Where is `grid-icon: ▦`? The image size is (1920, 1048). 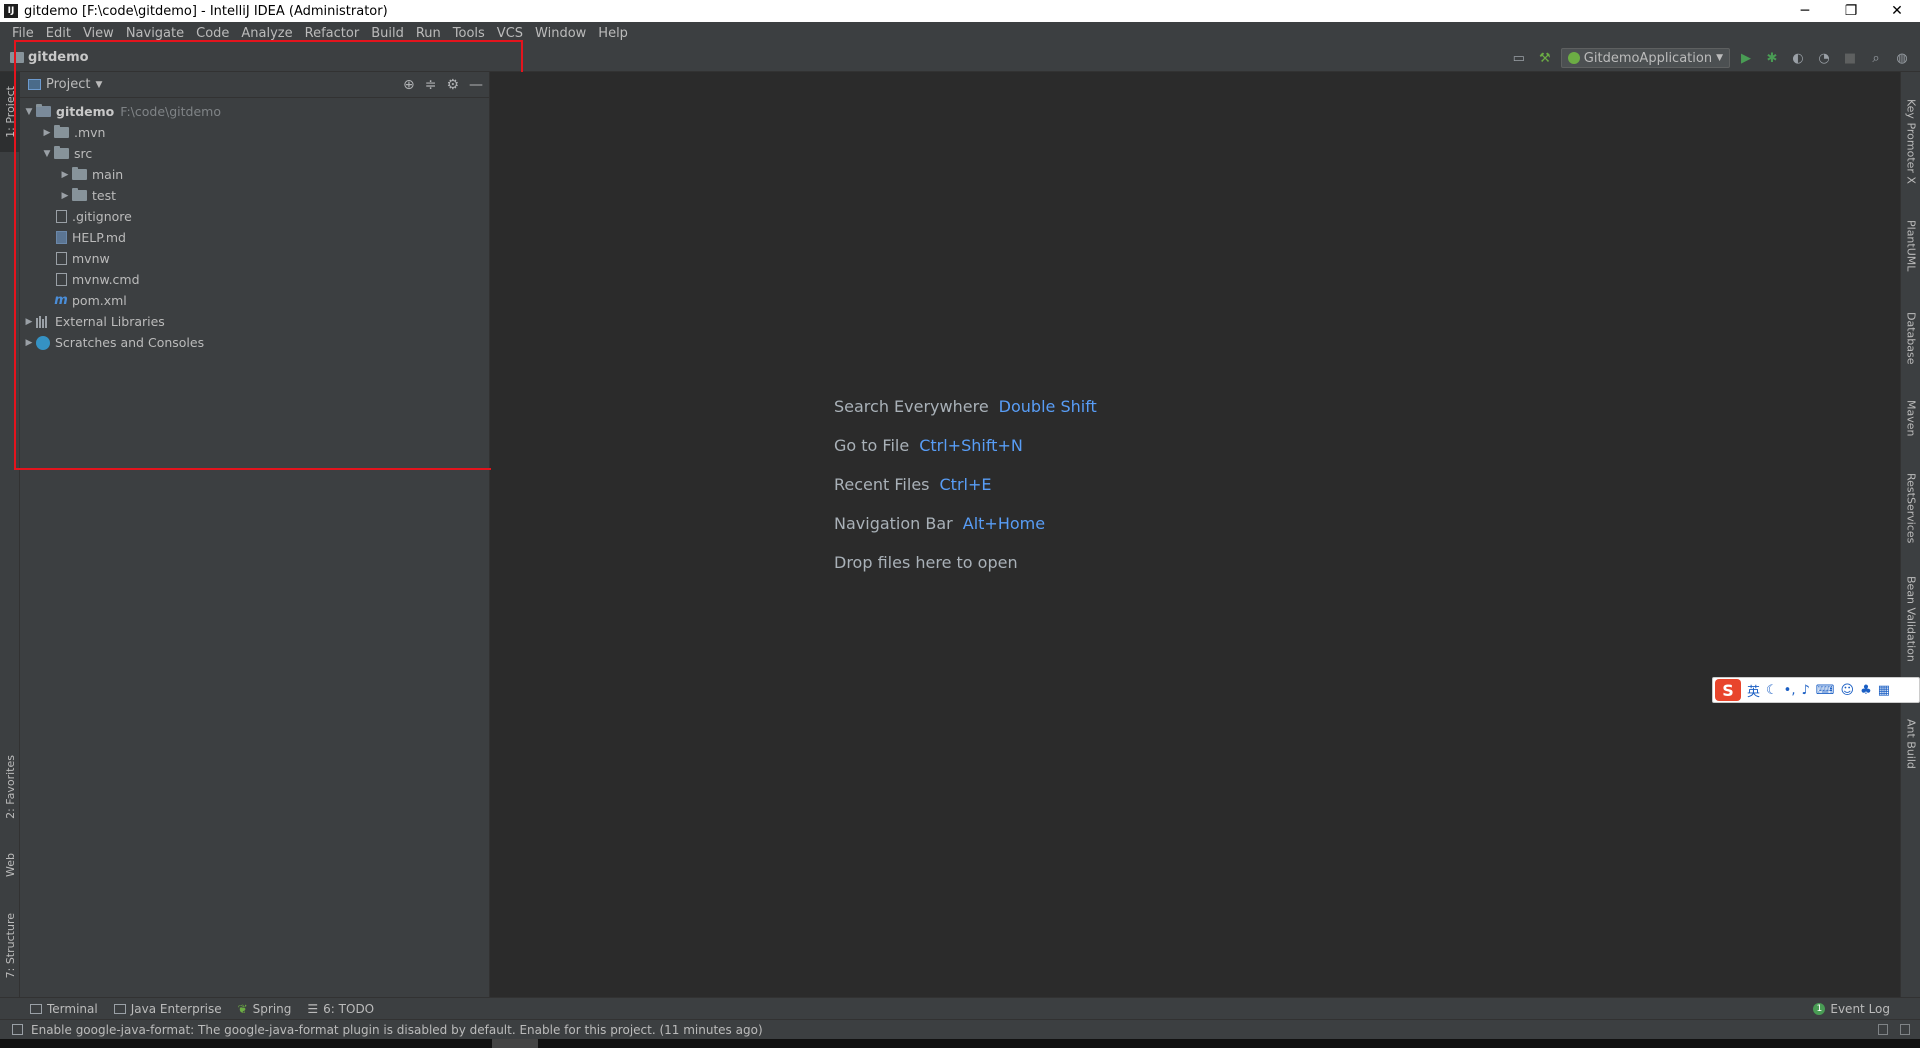 grid-icon: ▦ is located at coordinates (1884, 690).